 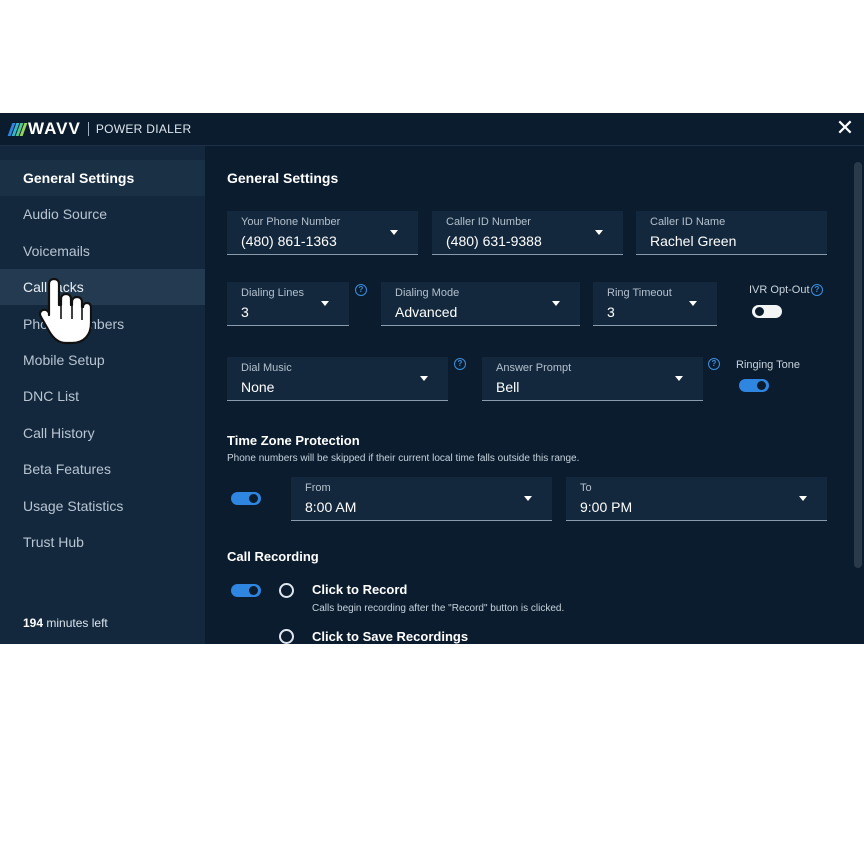 I want to click on dial-music-select: Dial Music None, so click(x=337, y=379).